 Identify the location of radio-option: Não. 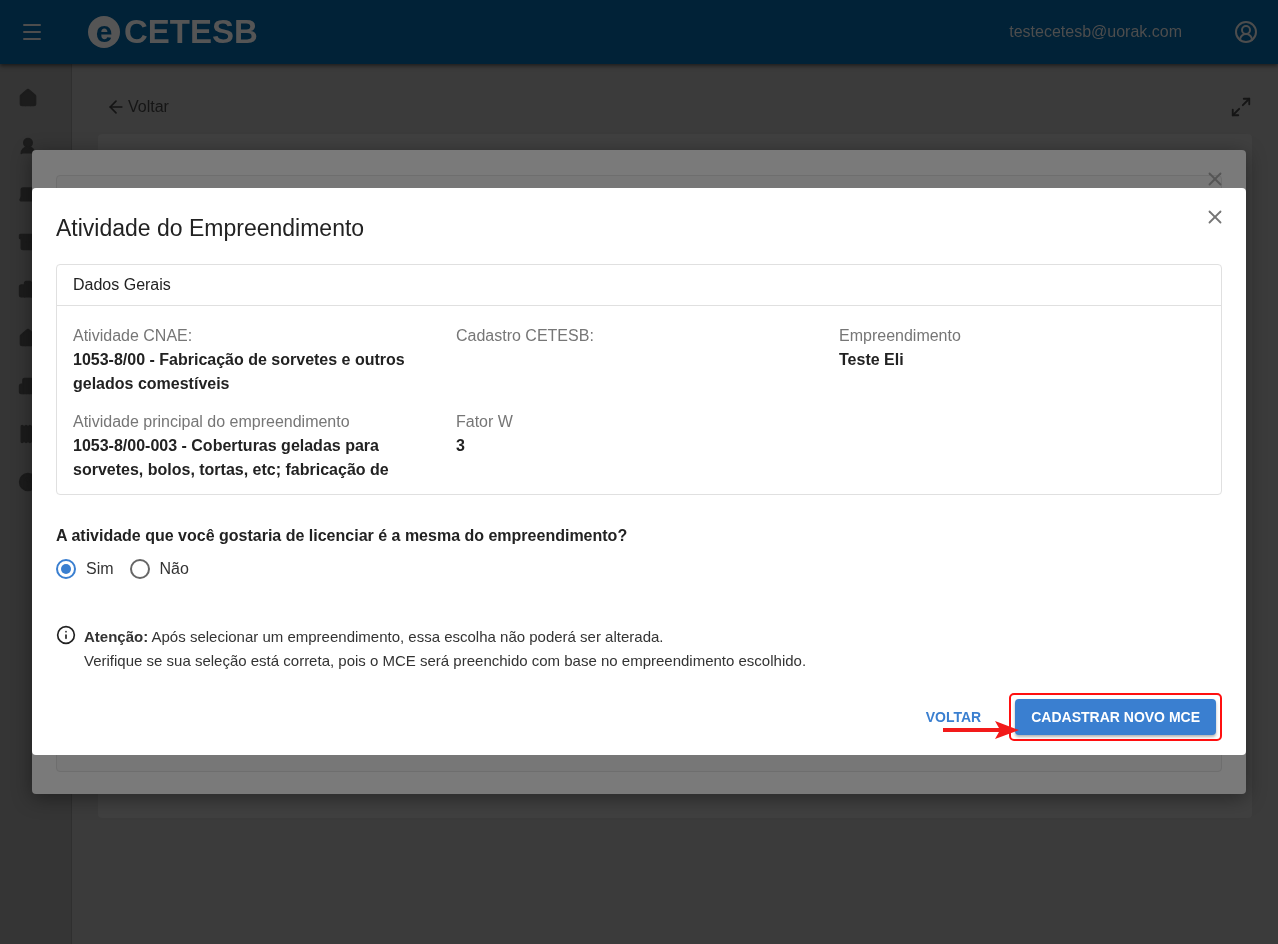
(159, 569).